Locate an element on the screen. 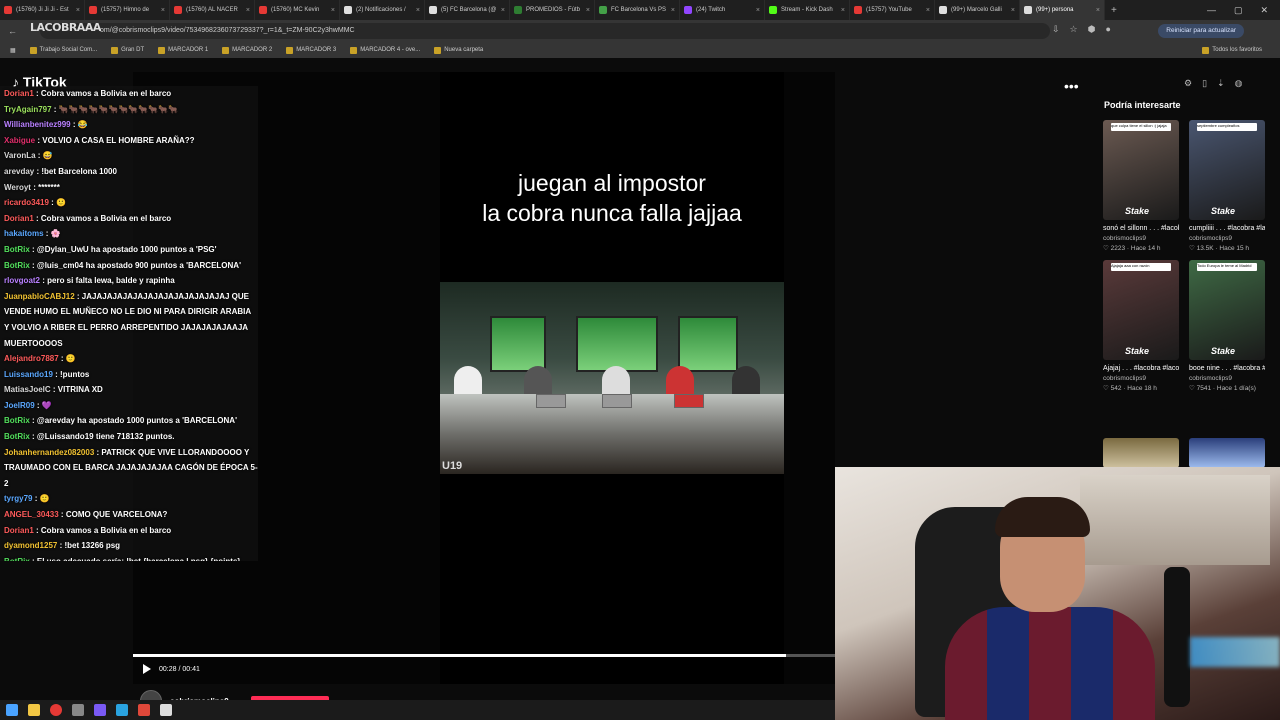 The width and height of the screenshot is (1280, 720). browser-tab: PROMEDIOS - Fútb × is located at coordinates (552, 10).